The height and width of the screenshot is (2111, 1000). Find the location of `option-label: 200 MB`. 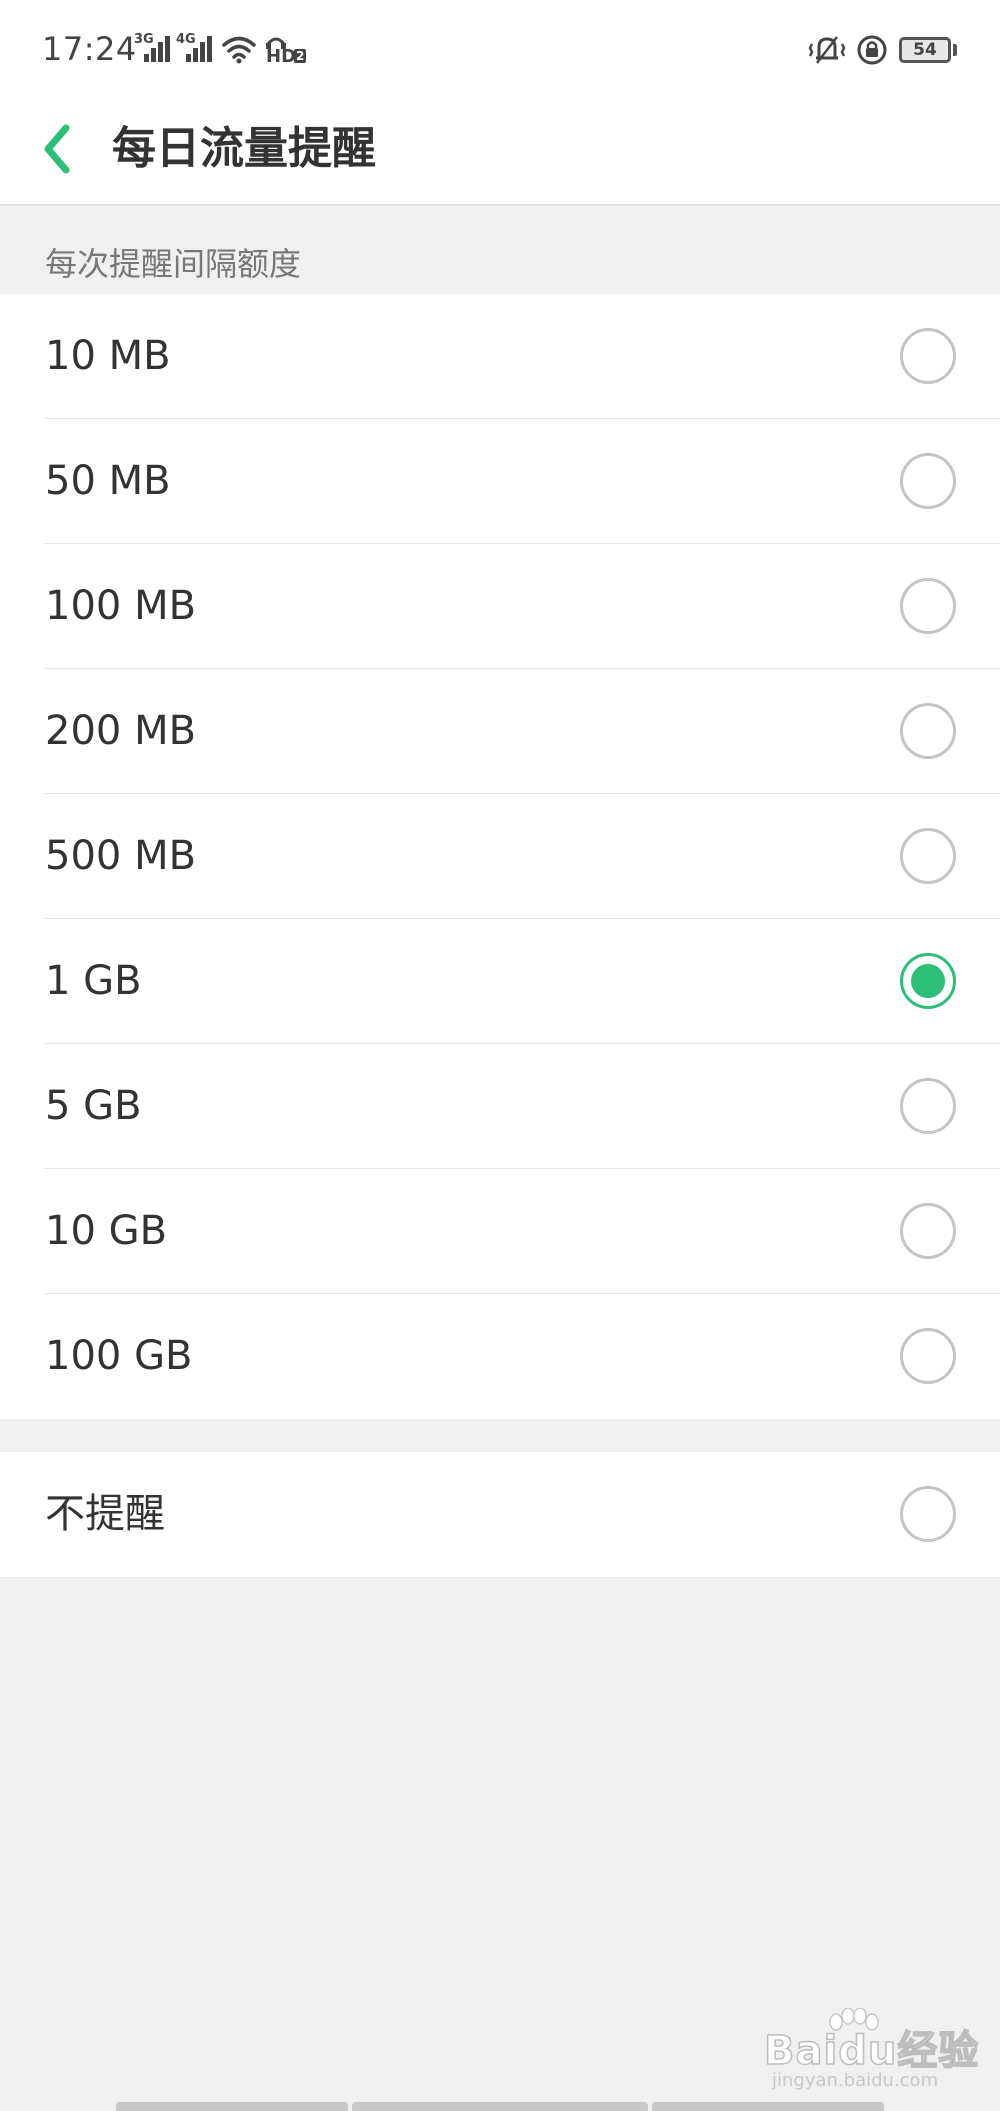

option-label: 200 MB is located at coordinates (121, 731).